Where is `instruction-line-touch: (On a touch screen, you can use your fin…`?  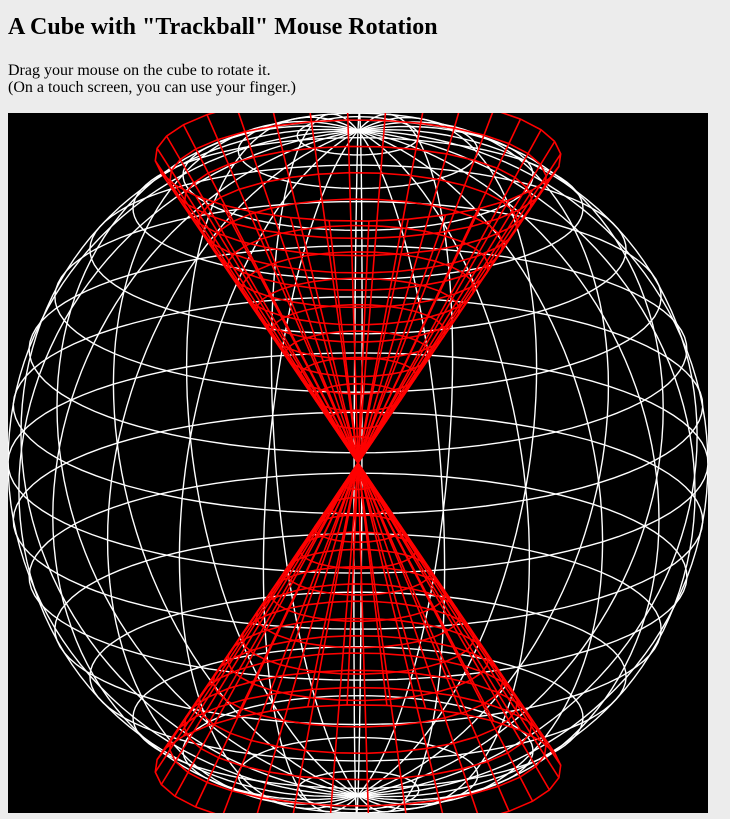 instruction-line-touch: (On a touch screen, you can use your fin… is located at coordinates (152, 87).